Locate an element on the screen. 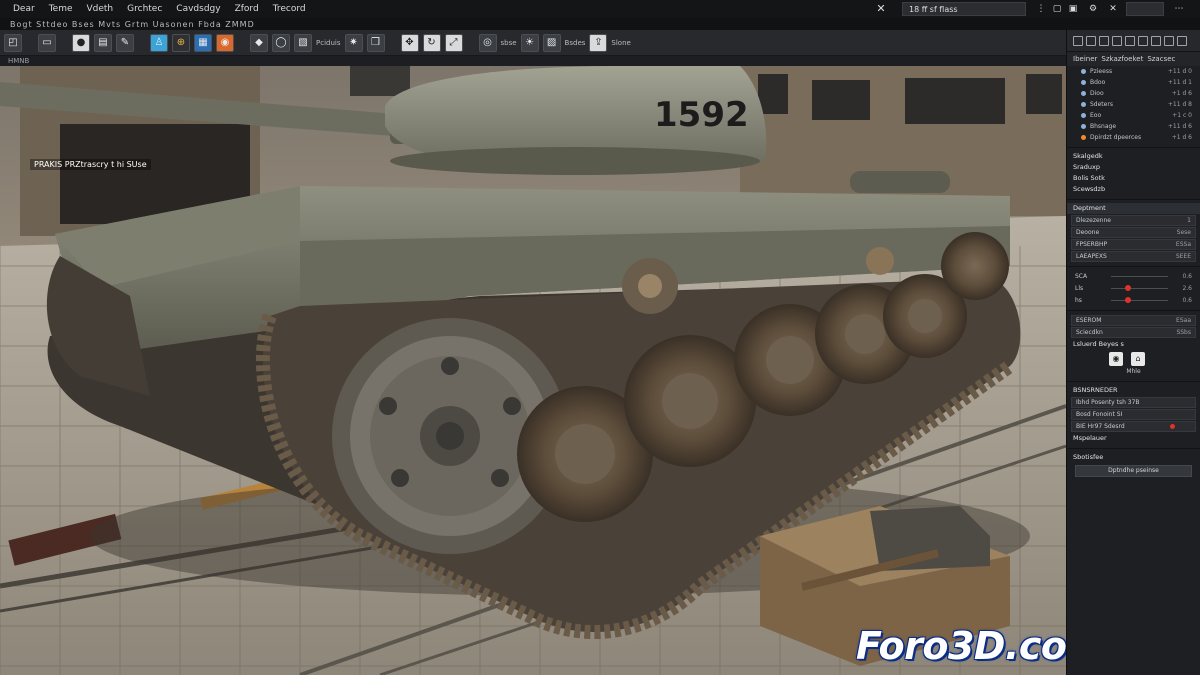 This screenshot has width=1200, height=675. orbit-tool-icon: ◯ is located at coordinates (281, 42).